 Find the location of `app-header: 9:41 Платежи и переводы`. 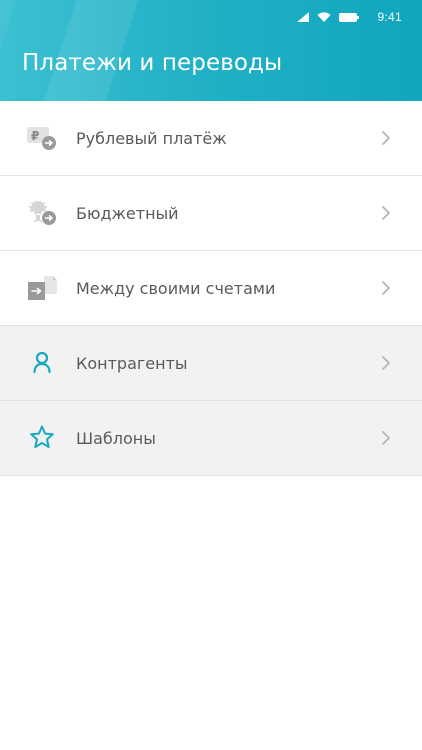

app-header: 9:41 Платежи и переводы is located at coordinates (211, 50).